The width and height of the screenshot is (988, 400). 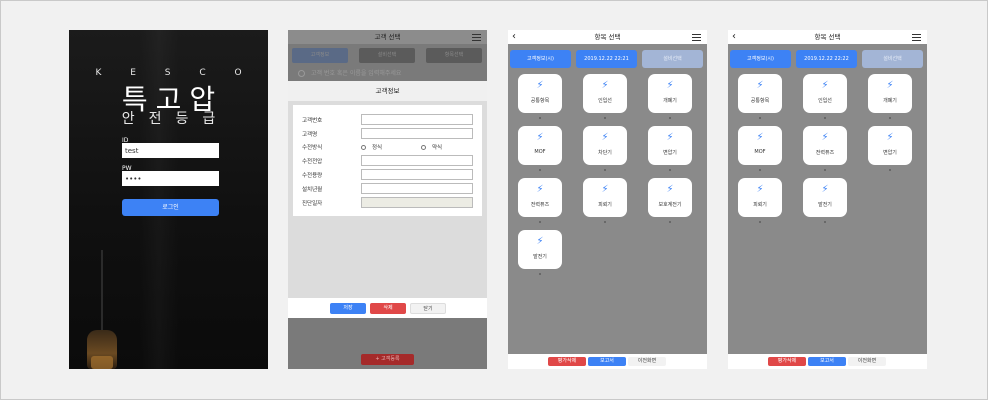 I want to click on item-tile-label: 전력퓨즈, so click(x=825, y=153).